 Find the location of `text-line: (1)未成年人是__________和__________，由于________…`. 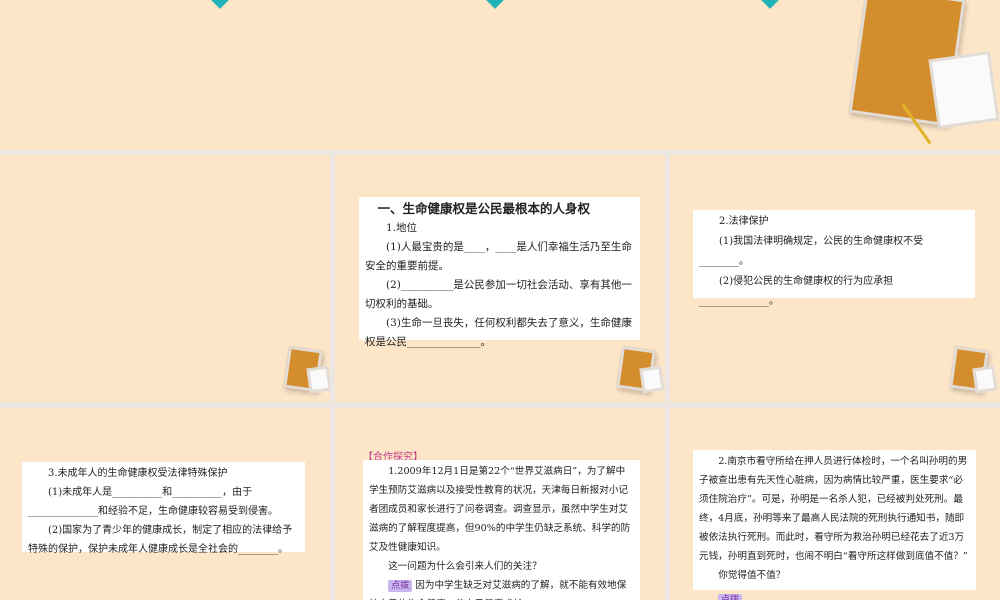

text-line: (1)未成年人是__________和__________，由于________… is located at coordinates (153, 502).